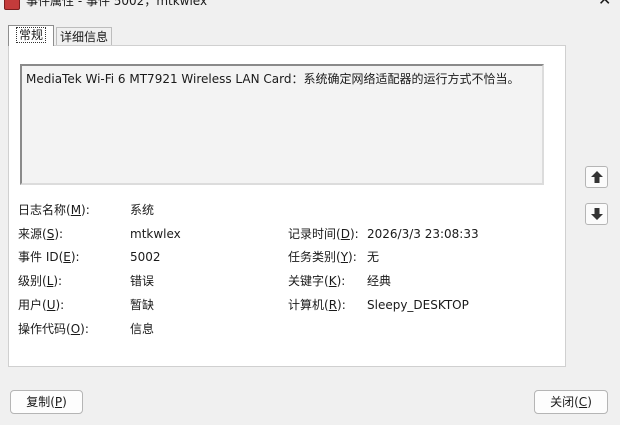 This screenshot has height=425, width=620. What do you see at coordinates (571, 402) in the screenshot?
I see `close-button: 关闭(C)` at bounding box center [571, 402].